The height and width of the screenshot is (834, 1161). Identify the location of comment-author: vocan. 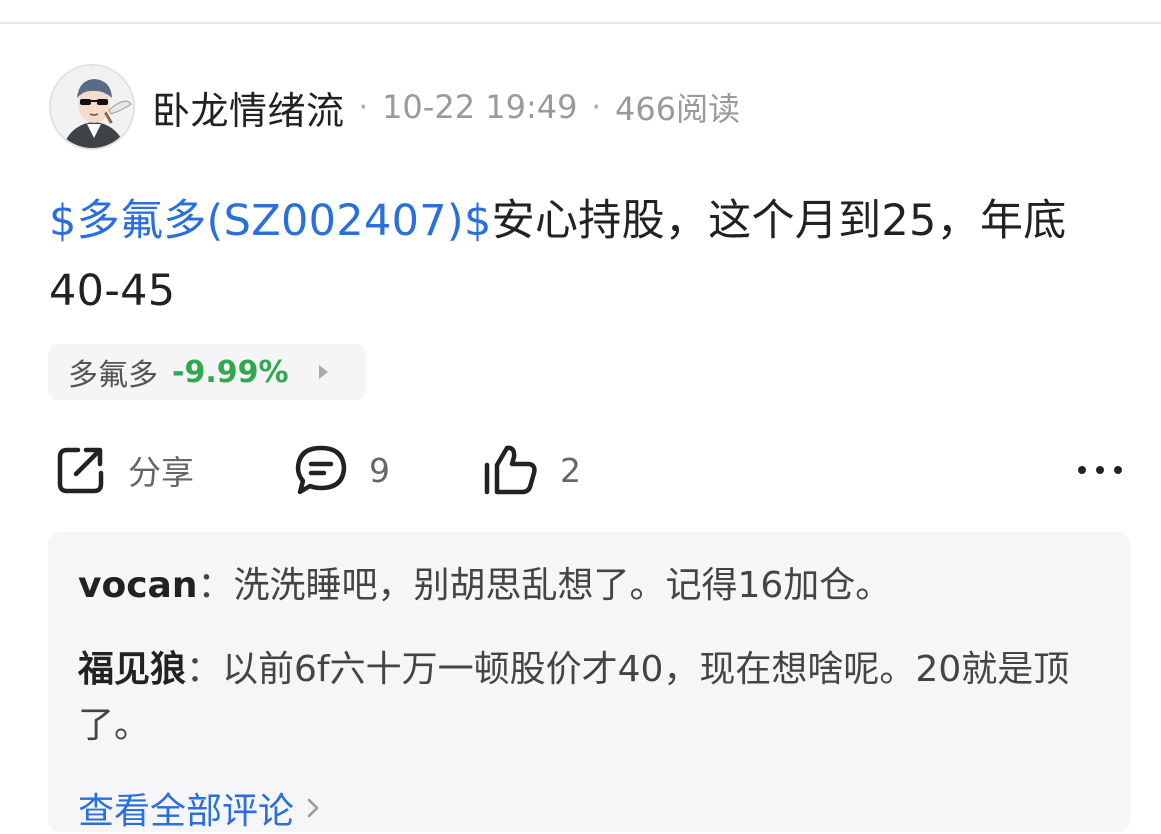
(137, 585).